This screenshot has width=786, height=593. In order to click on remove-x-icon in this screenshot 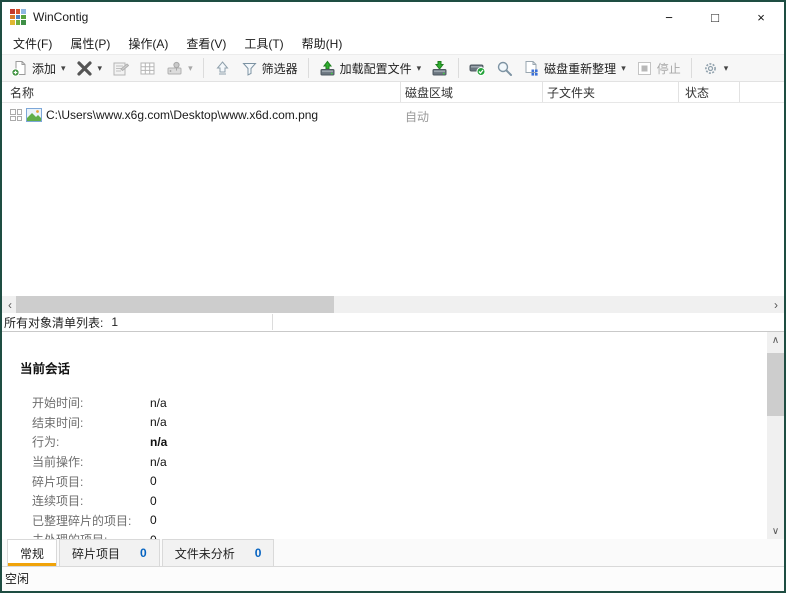, I will do `click(84, 68)`.